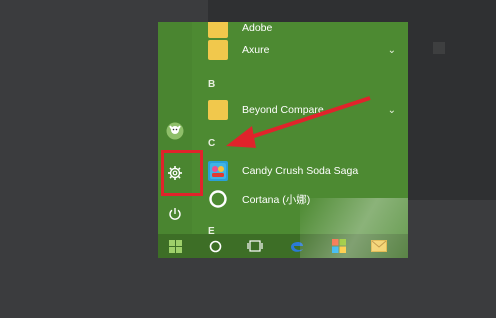 This screenshot has height=318, width=496. I want to click on app-item-candy-crush: Candy Crush Soda Saga, so click(308, 171).